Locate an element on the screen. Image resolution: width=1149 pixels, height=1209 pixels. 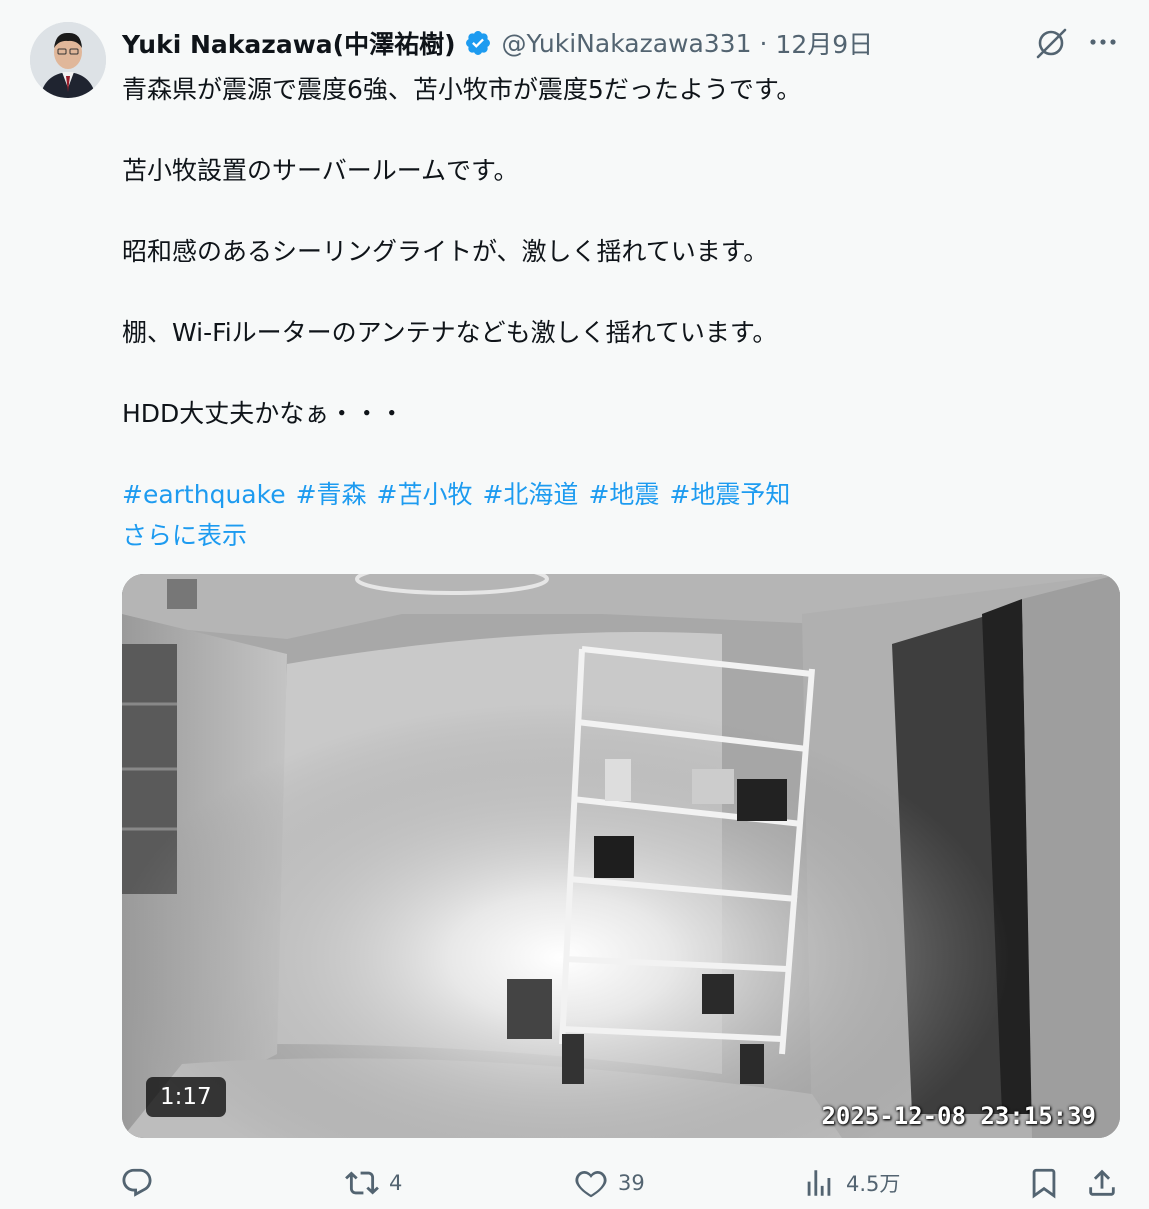
action-bar: 4 39 4.5万 is located at coordinates (574, 1183).